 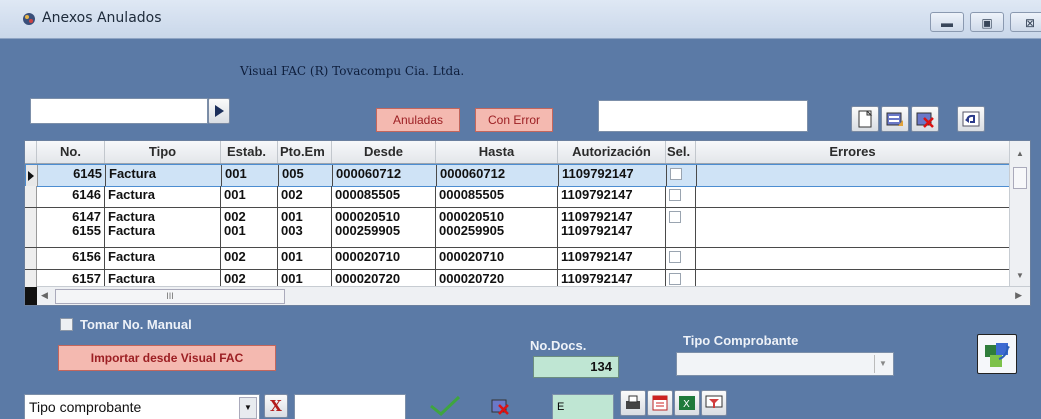 What do you see at coordinates (66, 324) in the screenshot?
I see `tomar-manual-checkbox` at bounding box center [66, 324].